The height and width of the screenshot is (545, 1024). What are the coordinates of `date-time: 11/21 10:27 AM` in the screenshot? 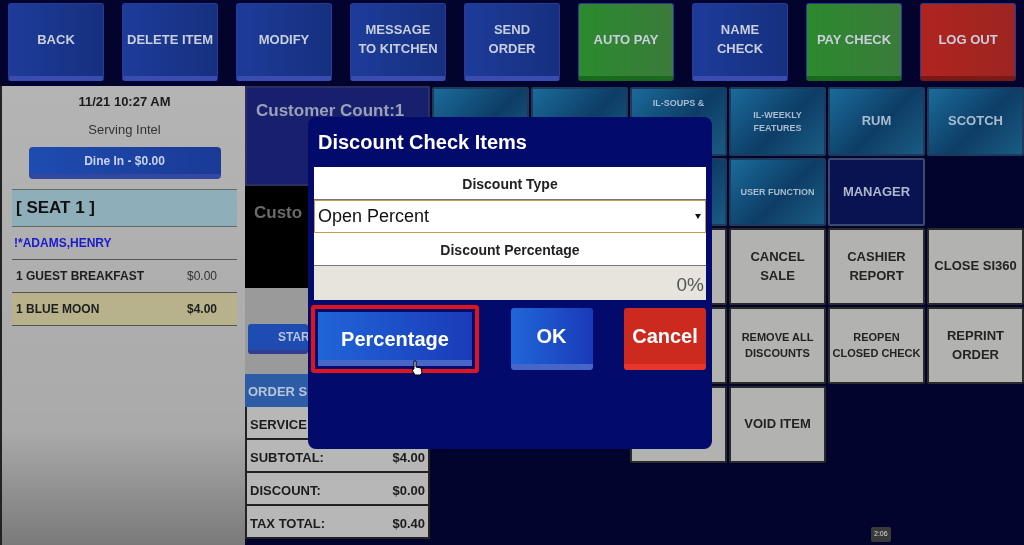 It's located at (124, 102).